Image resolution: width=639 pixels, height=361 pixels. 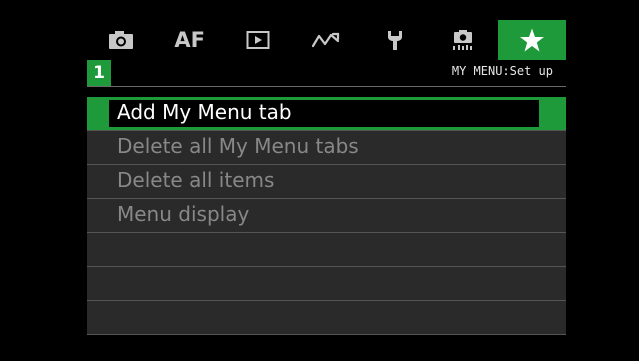 I want to click on menu-item-label: Delete all items, so click(x=196, y=180).